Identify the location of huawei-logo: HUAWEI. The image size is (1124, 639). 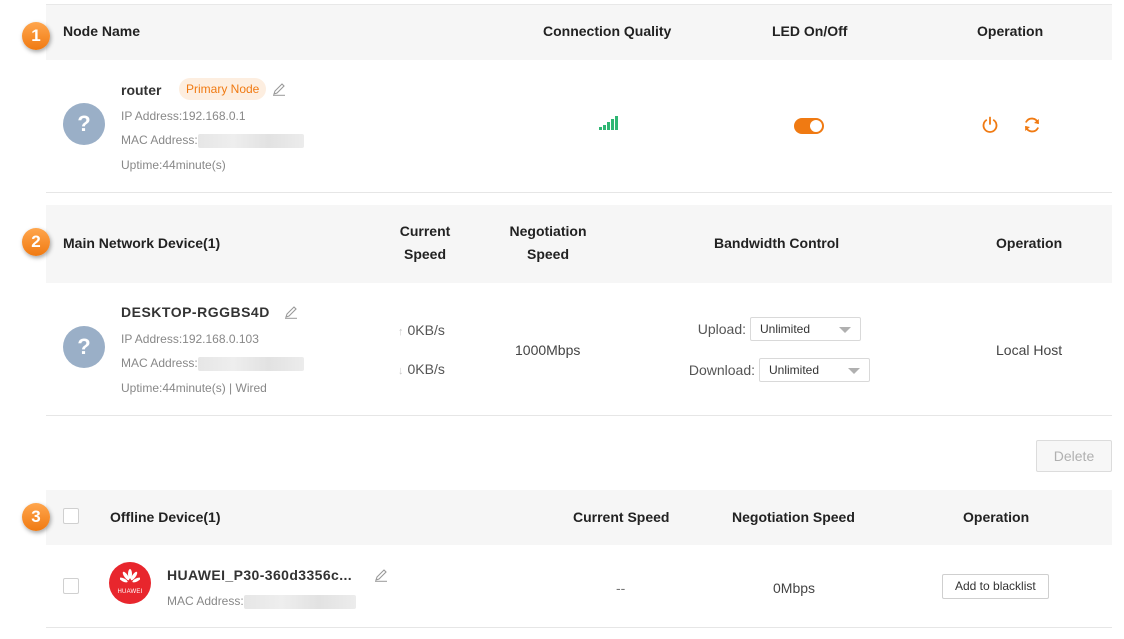
(130, 583).